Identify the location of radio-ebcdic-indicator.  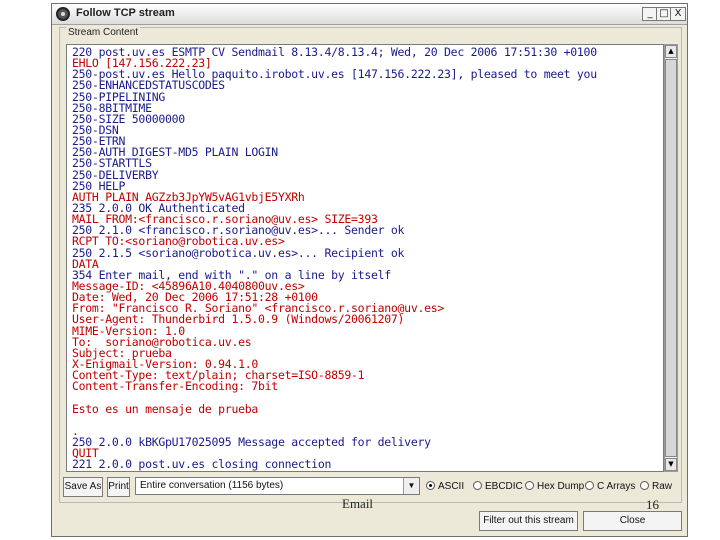
(477, 485).